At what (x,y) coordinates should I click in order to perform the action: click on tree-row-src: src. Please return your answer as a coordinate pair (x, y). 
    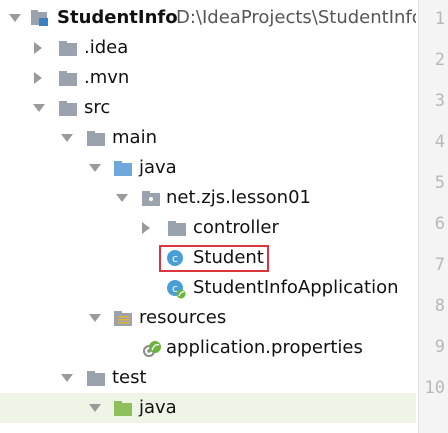
    Looking at the image, I should click on (208, 108).